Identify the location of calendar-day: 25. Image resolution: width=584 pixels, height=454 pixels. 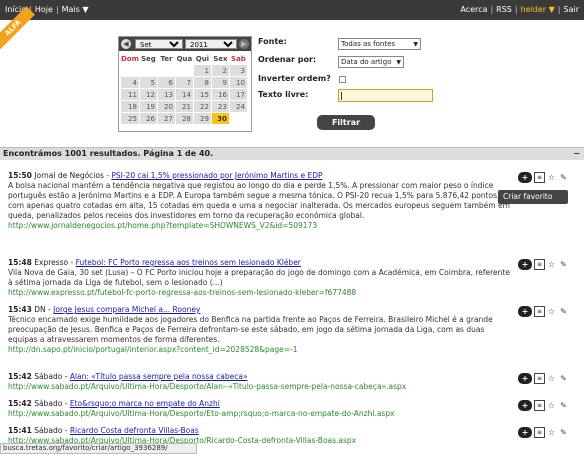
(130, 118).